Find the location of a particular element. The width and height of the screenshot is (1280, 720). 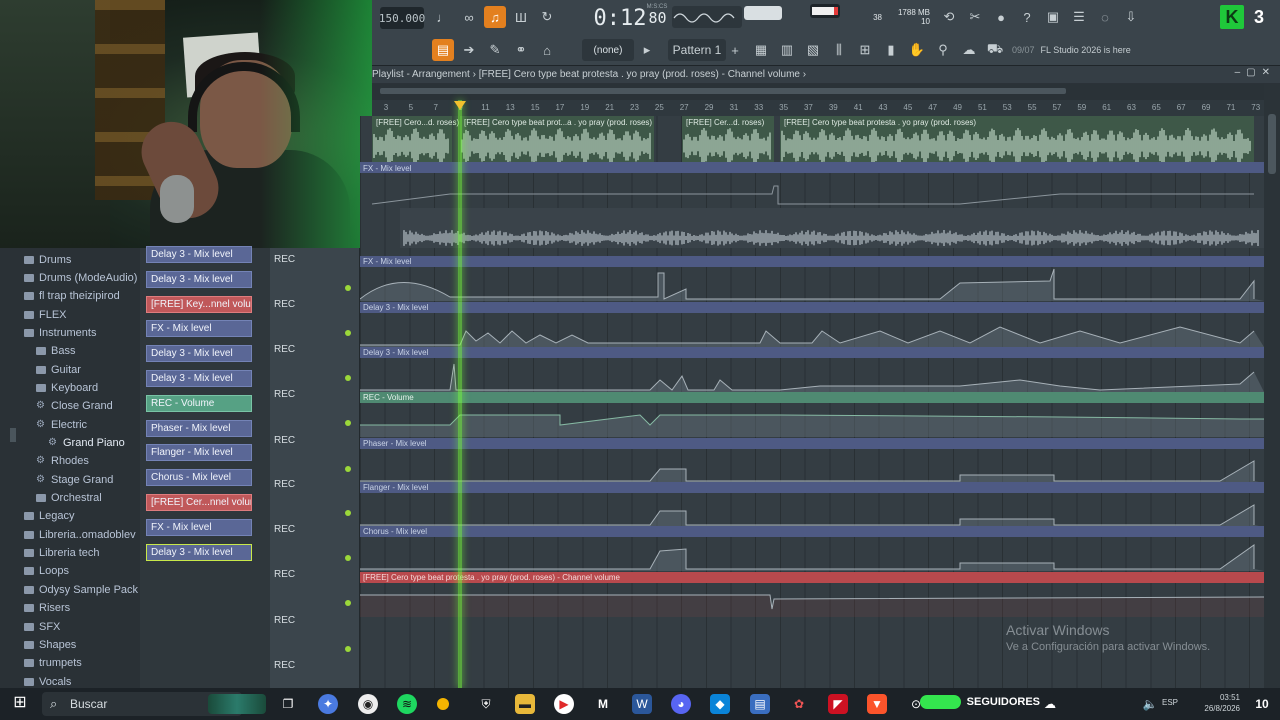

playlist-mode-icon: ▤ is located at coordinates (443, 50).